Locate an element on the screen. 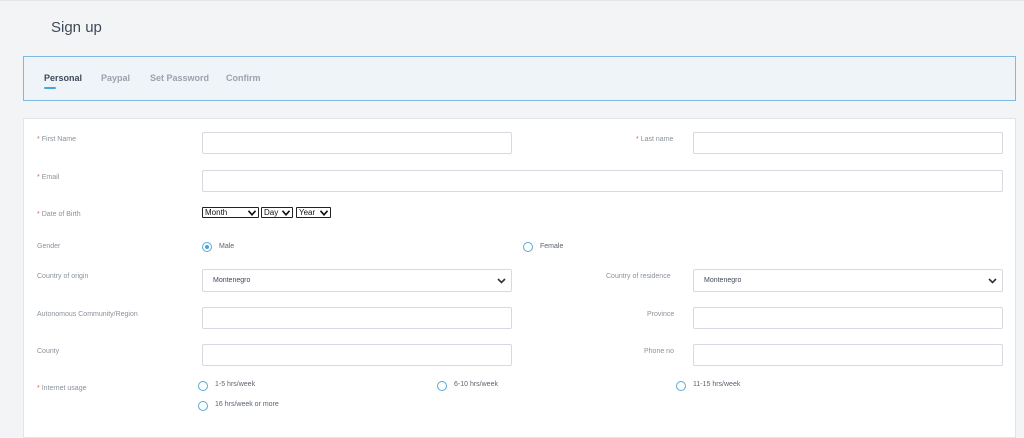  usage-6-10-label: 6-10 hrs/week is located at coordinates (476, 384).